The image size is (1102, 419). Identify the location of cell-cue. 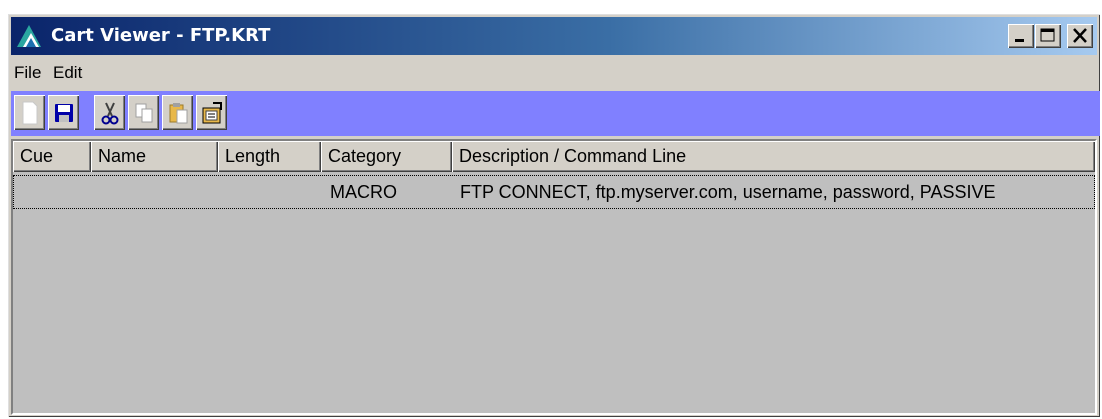
(17, 192).